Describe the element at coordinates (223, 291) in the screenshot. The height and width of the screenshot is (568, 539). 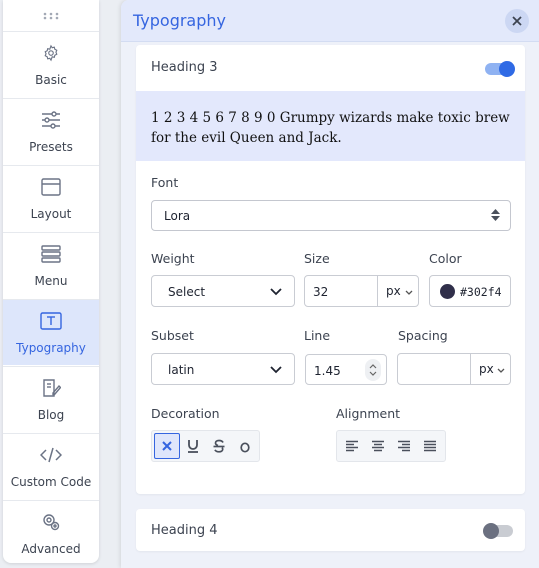
I see `weight-select: Select` at that location.